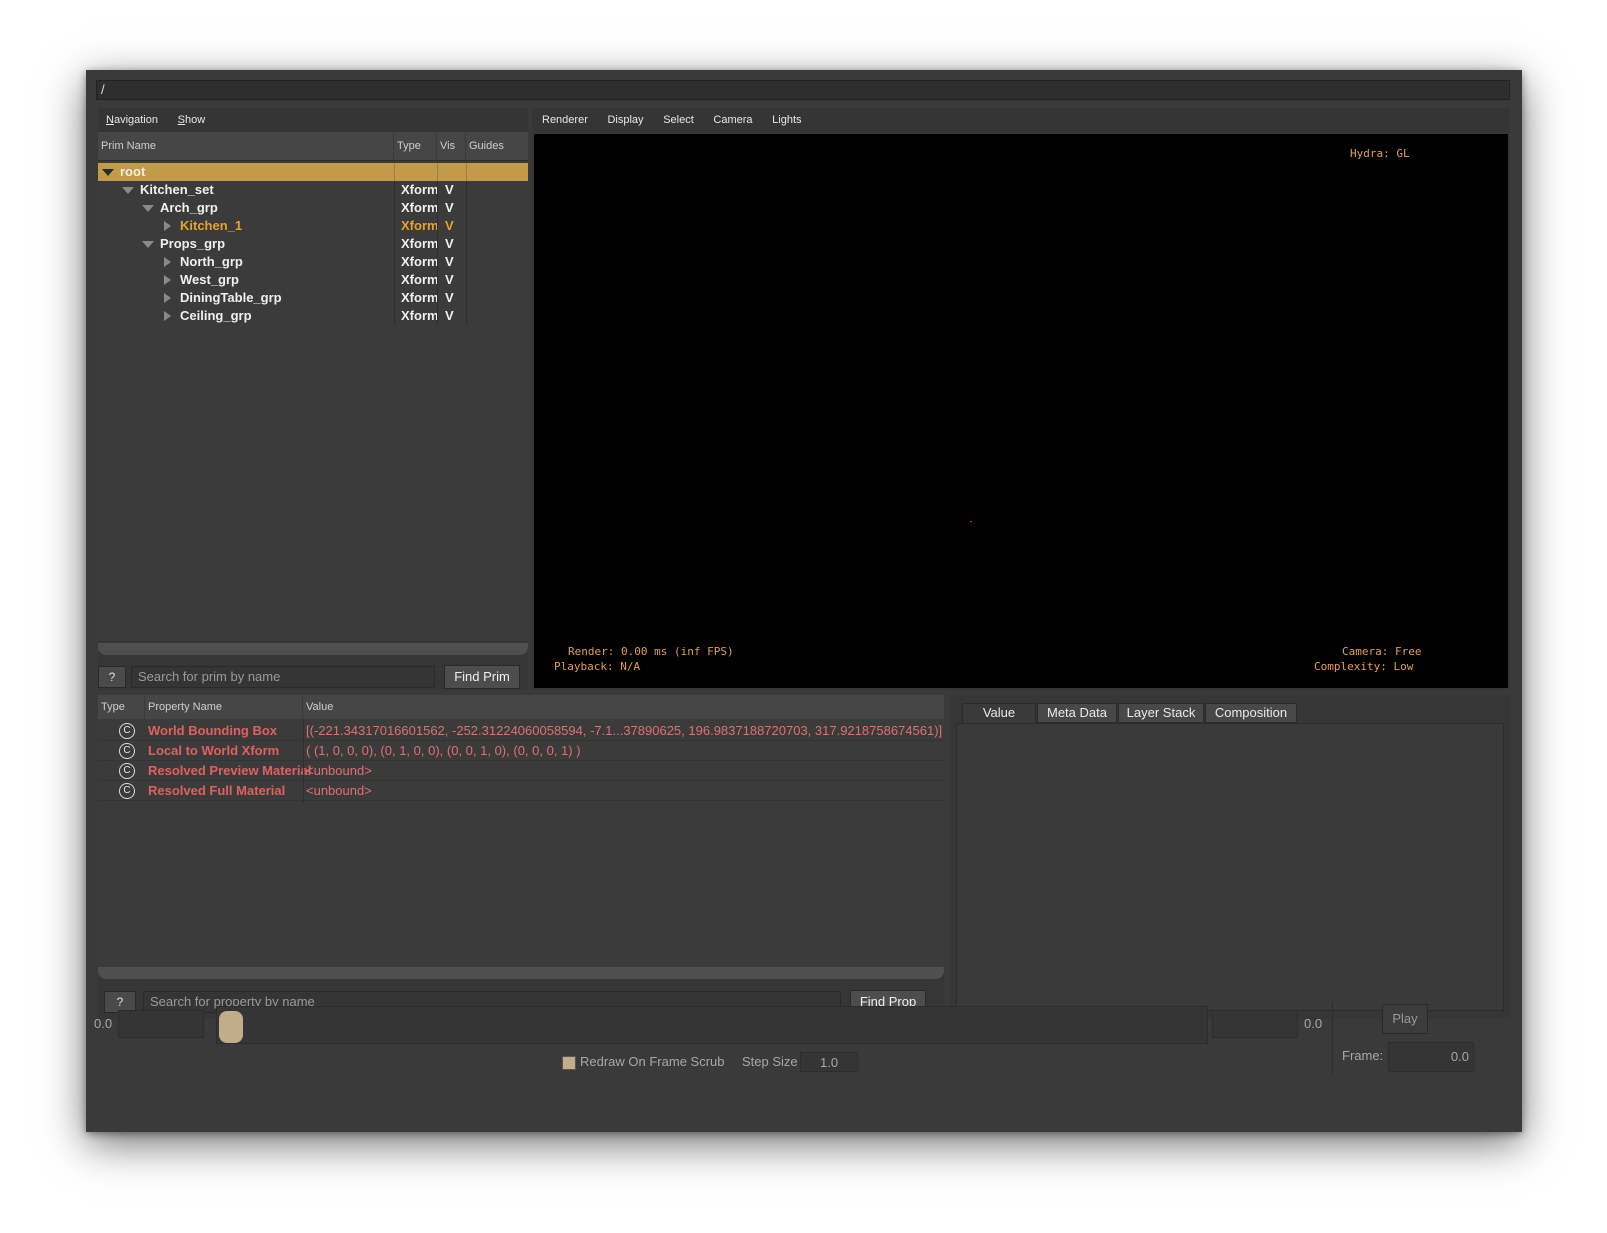 The image size is (1607, 1233). What do you see at coordinates (313, 244) in the screenshot?
I see `tree-row-props-grp: Props_grp Xform V` at bounding box center [313, 244].